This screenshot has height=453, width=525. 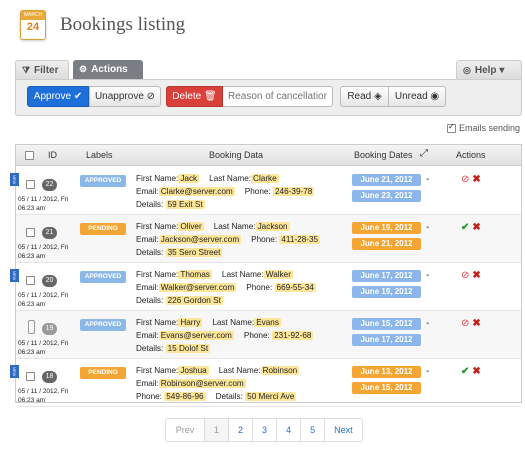 What do you see at coordinates (265, 178) in the screenshot?
I see `last-name-value: Clarke` at bounding box center [265, 178].